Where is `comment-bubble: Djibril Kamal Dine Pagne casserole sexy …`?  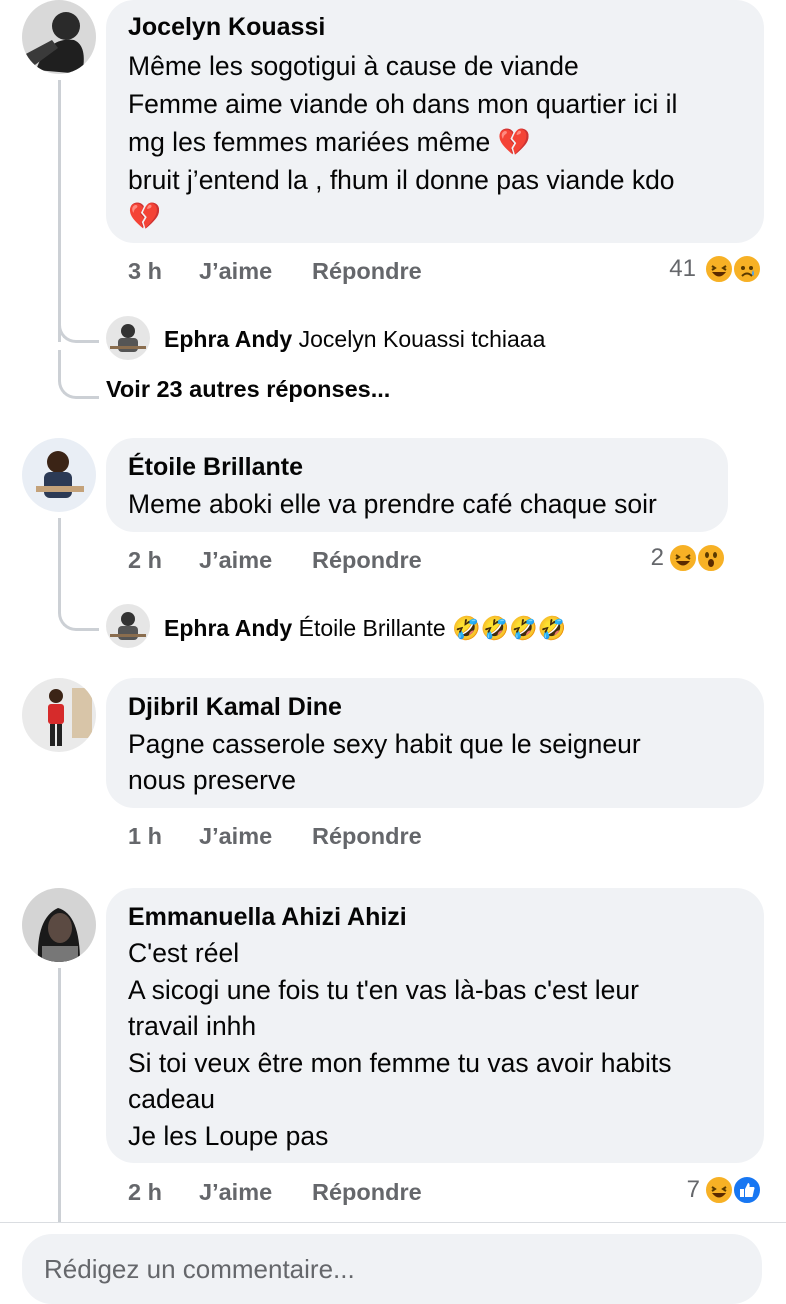 comment-bubble: Djibril Kamal Dine Pagne casserole sexy … is located at coordinates (435, 743).